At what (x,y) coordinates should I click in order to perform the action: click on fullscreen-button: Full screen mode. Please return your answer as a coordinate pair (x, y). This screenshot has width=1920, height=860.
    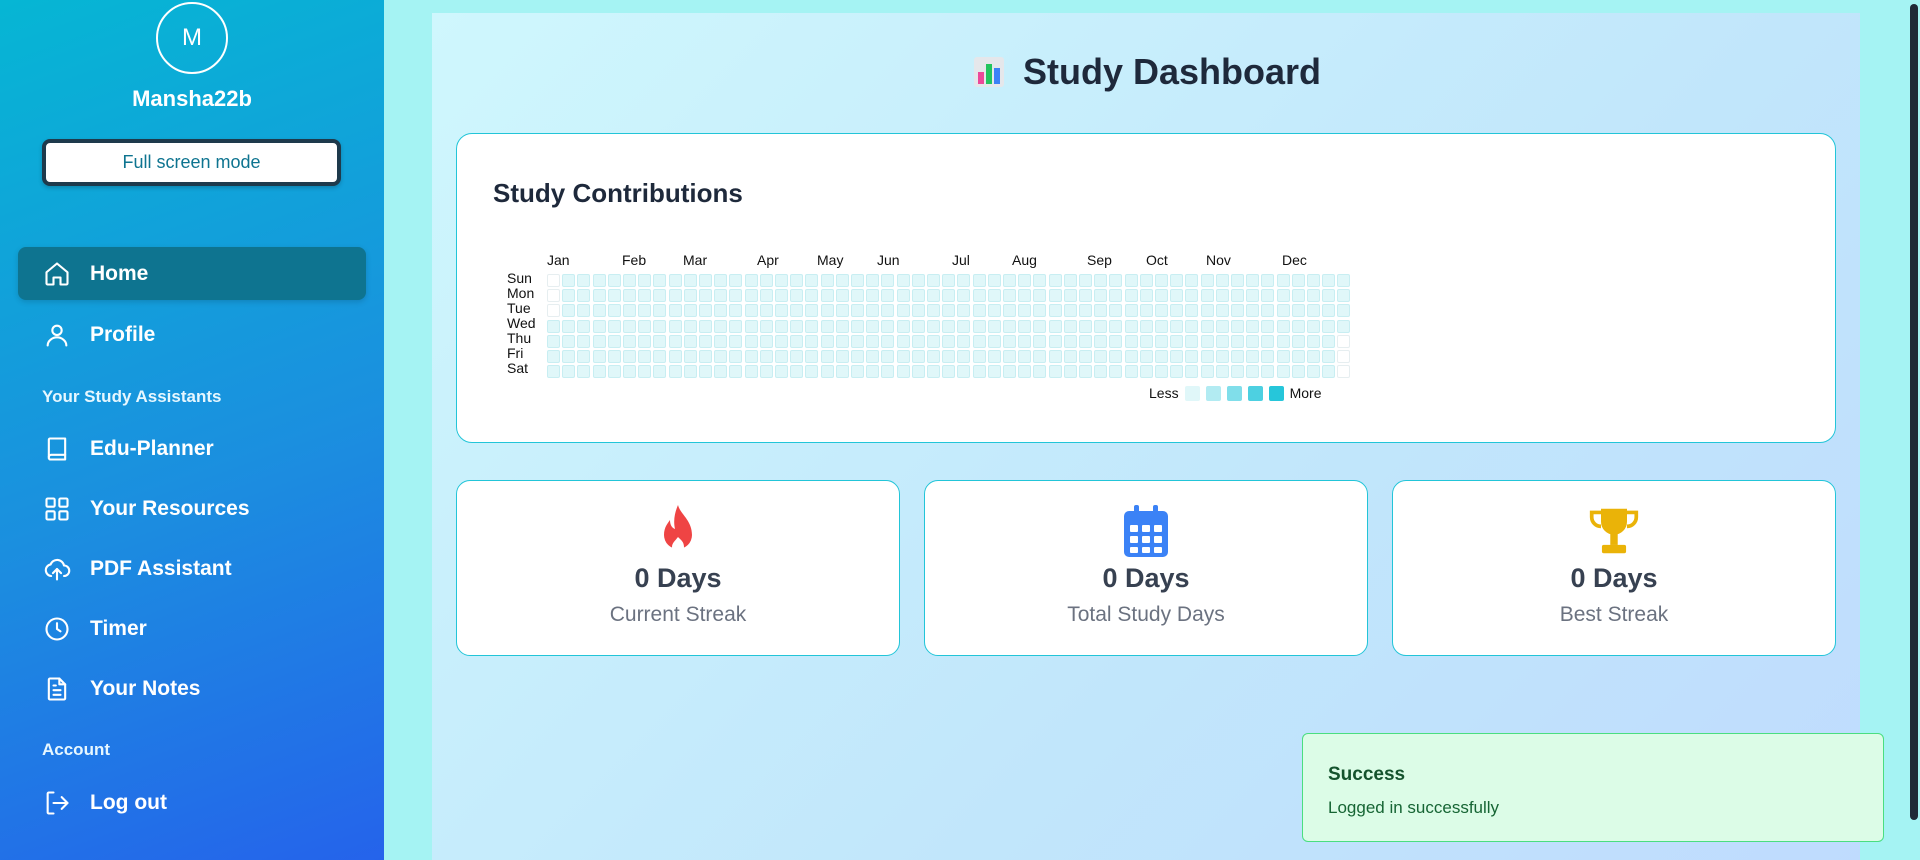
    Looking at the image, I should click on (191, 162).